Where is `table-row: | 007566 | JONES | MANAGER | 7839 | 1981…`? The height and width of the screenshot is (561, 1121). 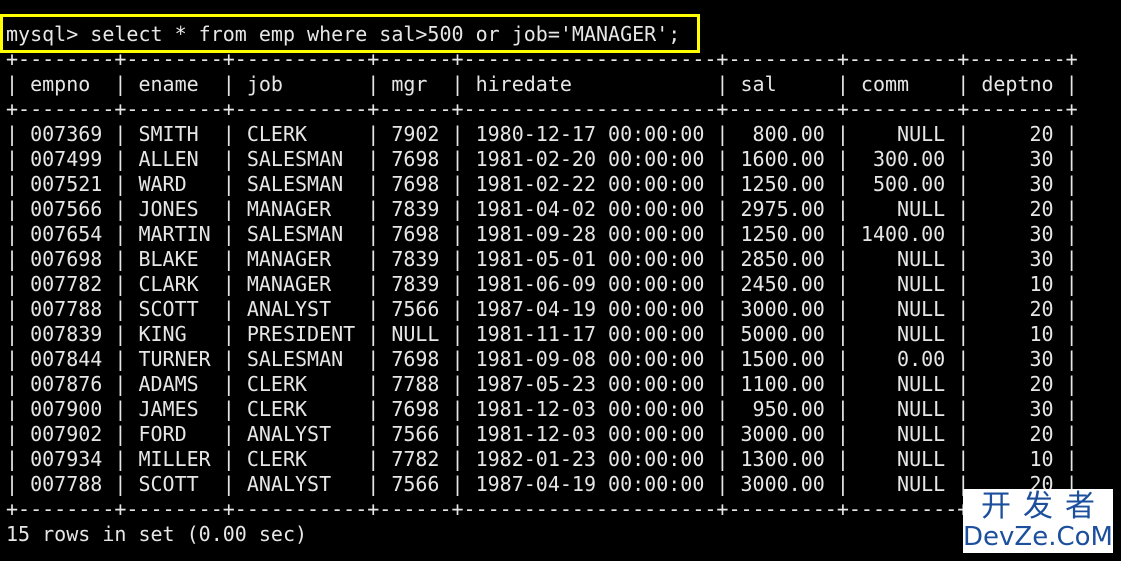 table-row: | 007566 | JONES | MANAGER | 7839 | 1981… is located at coordinates (542, 209).